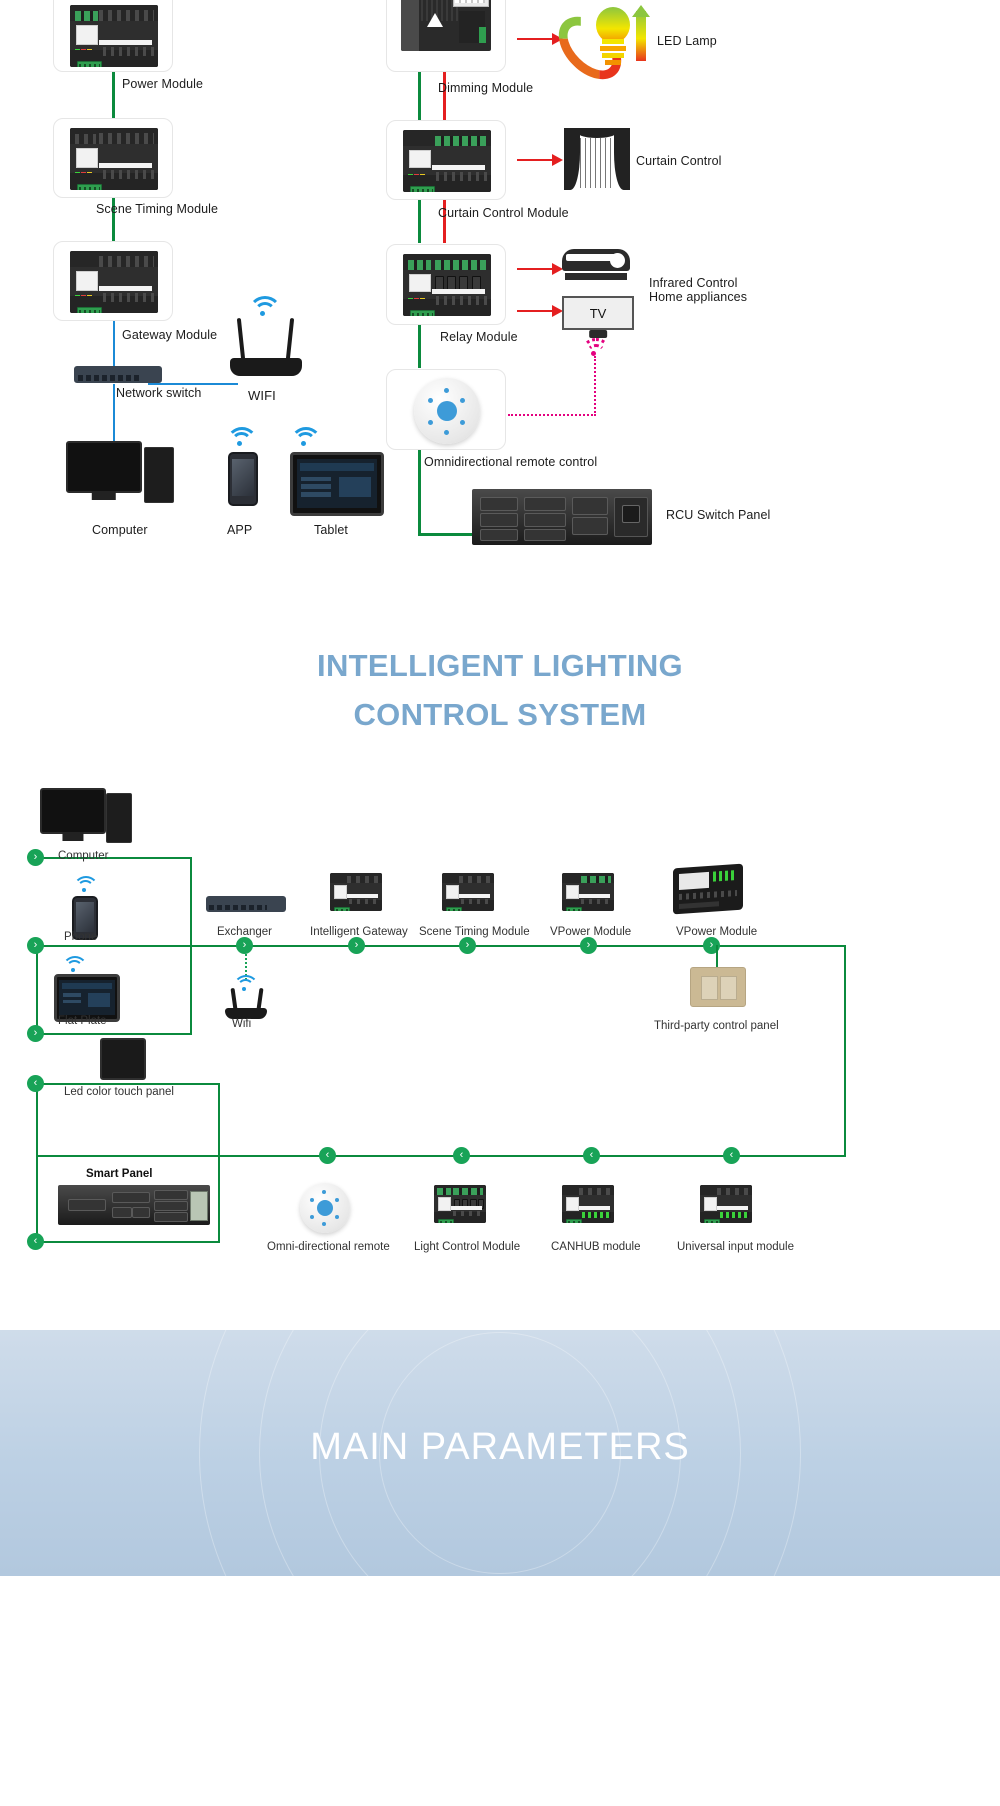 This screenshot has width=1000, height=1806. I want to click on bottom-intelligent-gateway-device, so click(356, 892).